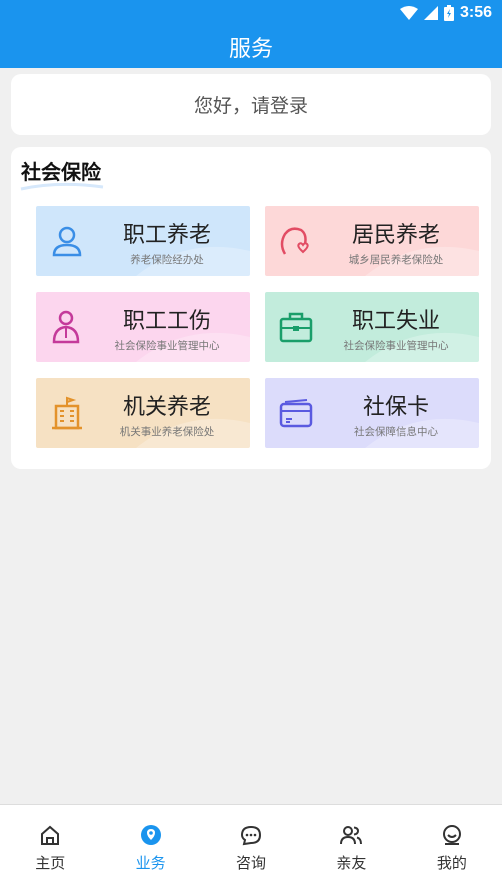 The width and height of the screenshot is (502, 892). Describe the element at coordinates (396, 432) in the screenshot. I see `tile-subtitle: 社会保障信息中心` at that location.